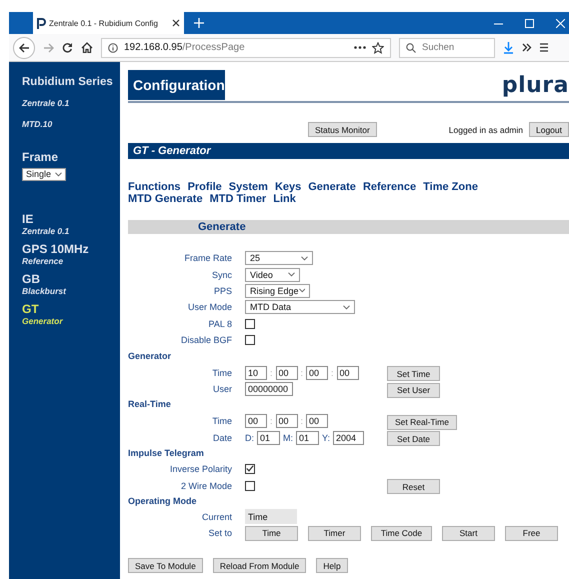 Image resolution: width=569 pixels, height=579 pixels. I want to click on menu-button, so click(544, 47).